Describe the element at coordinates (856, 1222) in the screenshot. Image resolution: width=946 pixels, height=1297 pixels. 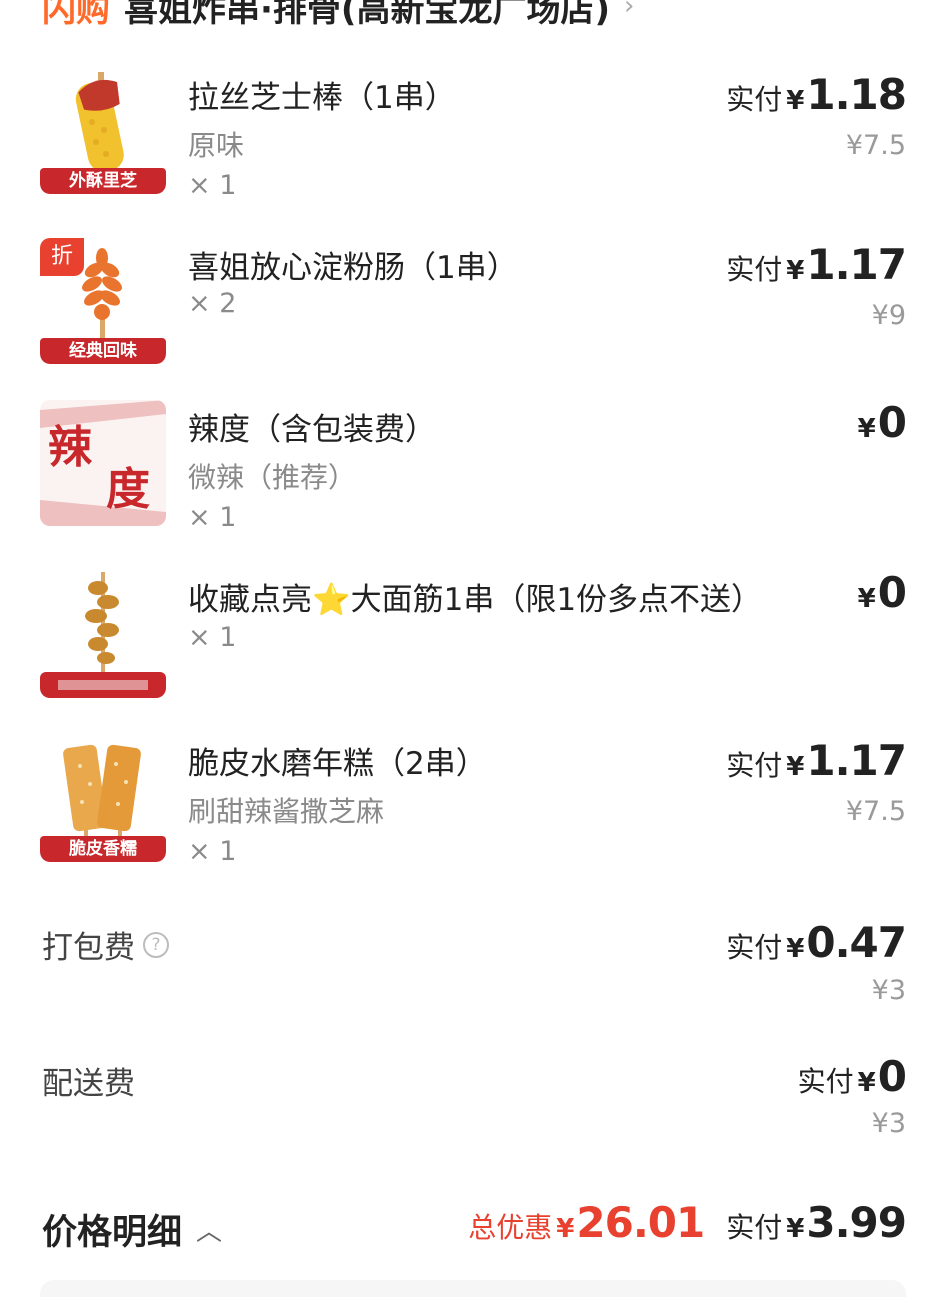
I see `total-paid-amount: 3.99` at that location.